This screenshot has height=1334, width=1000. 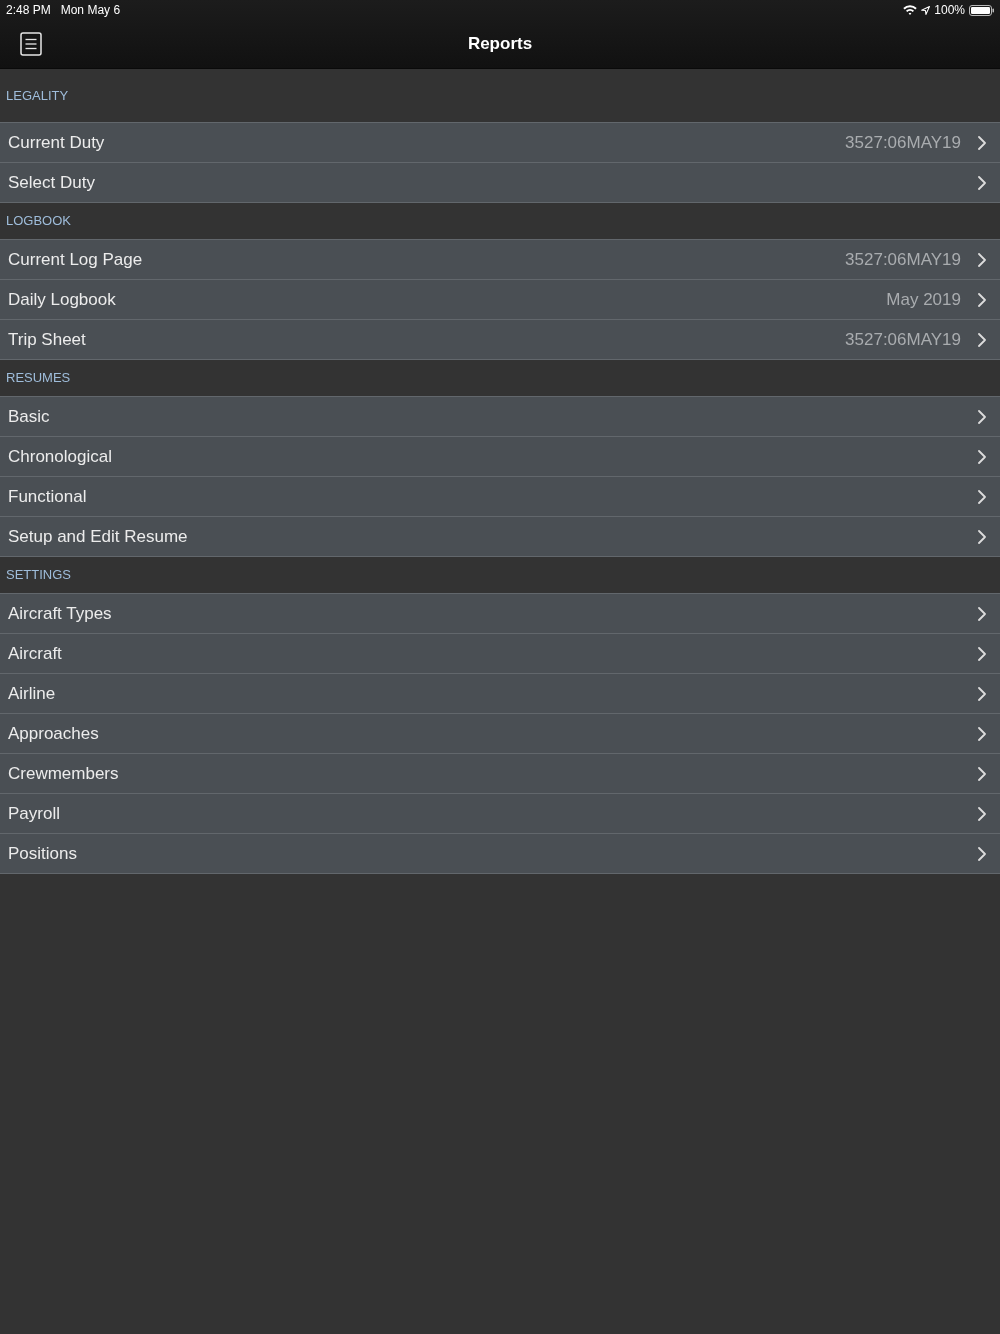 What do you see at coordinates (29, 416) in the screenshot?
I see `row-label: Basic` at bounding box center [29, 416].